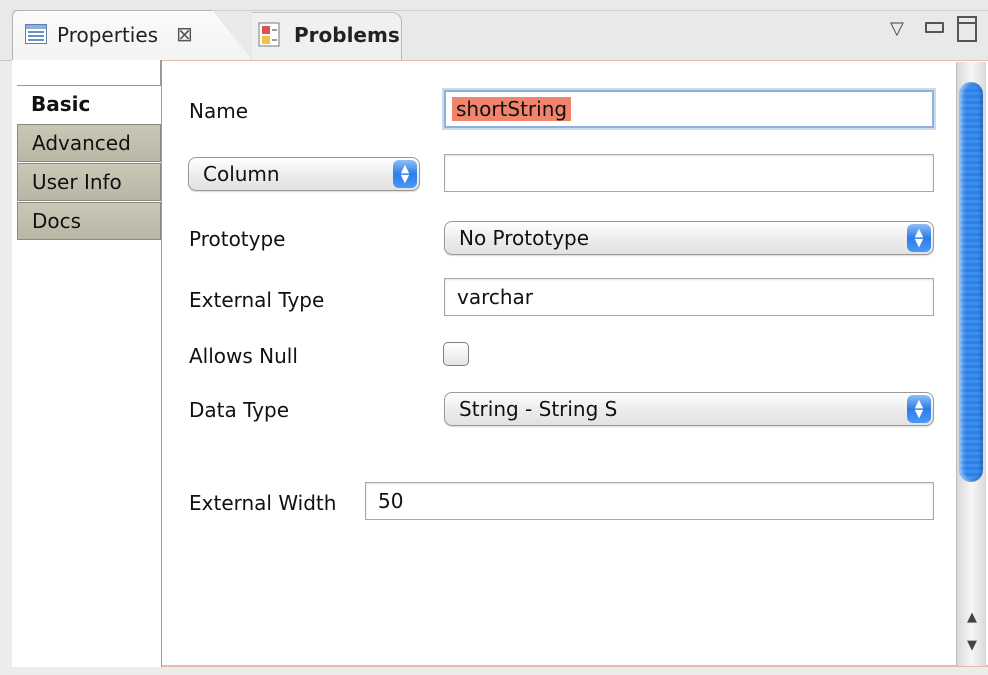  Describe the element at coordinates (108, 35) in the screenshot. I see `tab-properties-label: Properties` at that location.